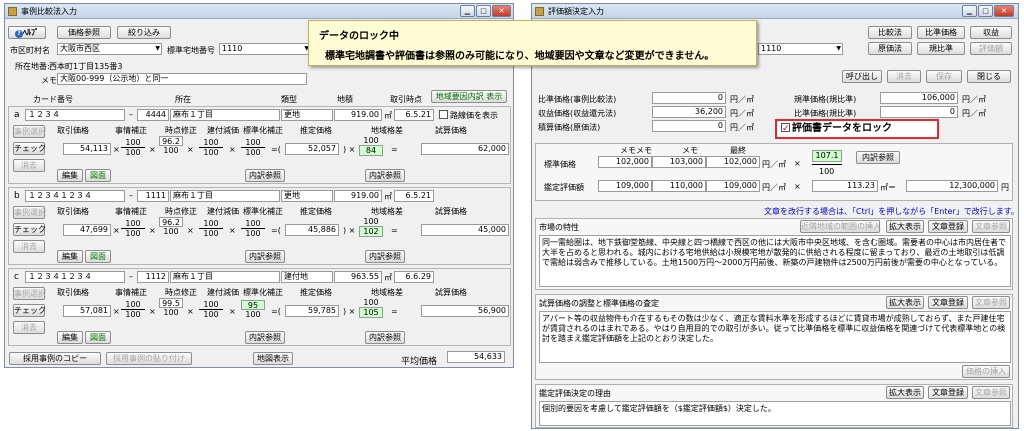 This screenshot has width=1024, height=431. I want to click on case-type: 建付地, so click(307, 277).